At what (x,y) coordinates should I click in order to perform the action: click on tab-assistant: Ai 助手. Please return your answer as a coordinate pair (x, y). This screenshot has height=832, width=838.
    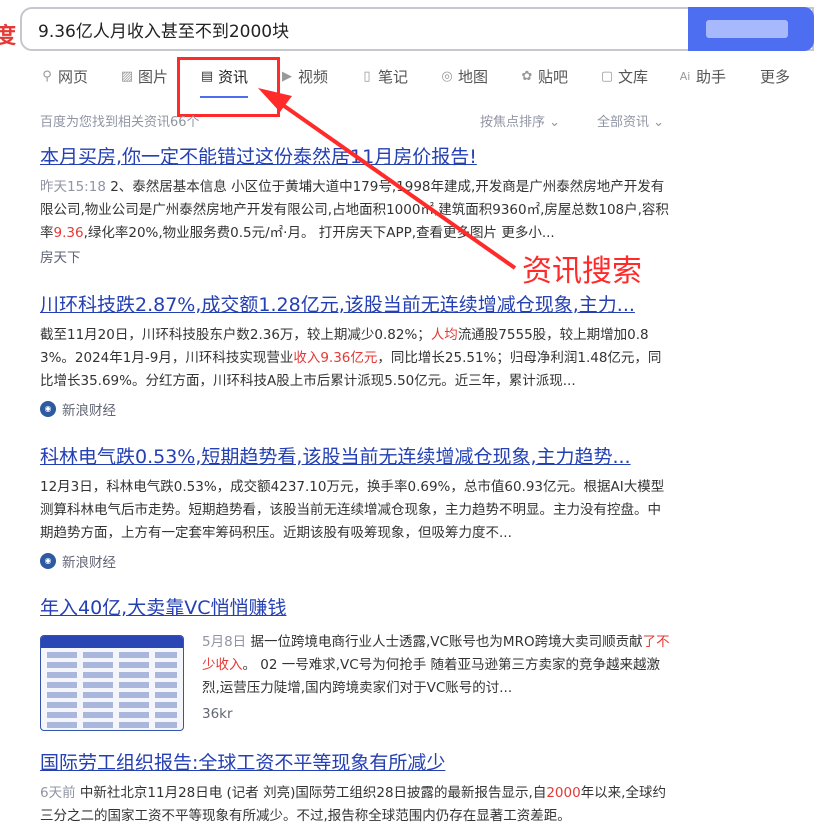
    Looking at the image, I should click on (702, 76).